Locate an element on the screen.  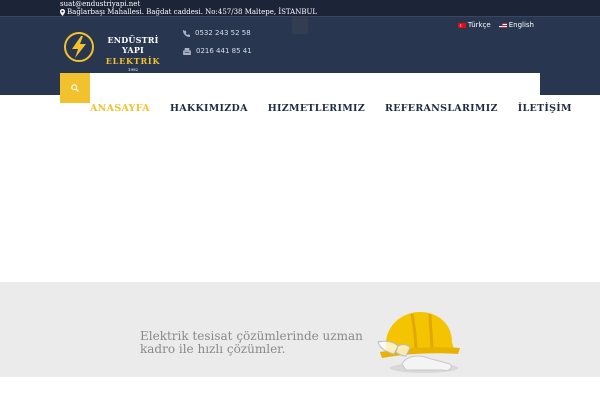
search-bar is located at coordinates (300, 88).